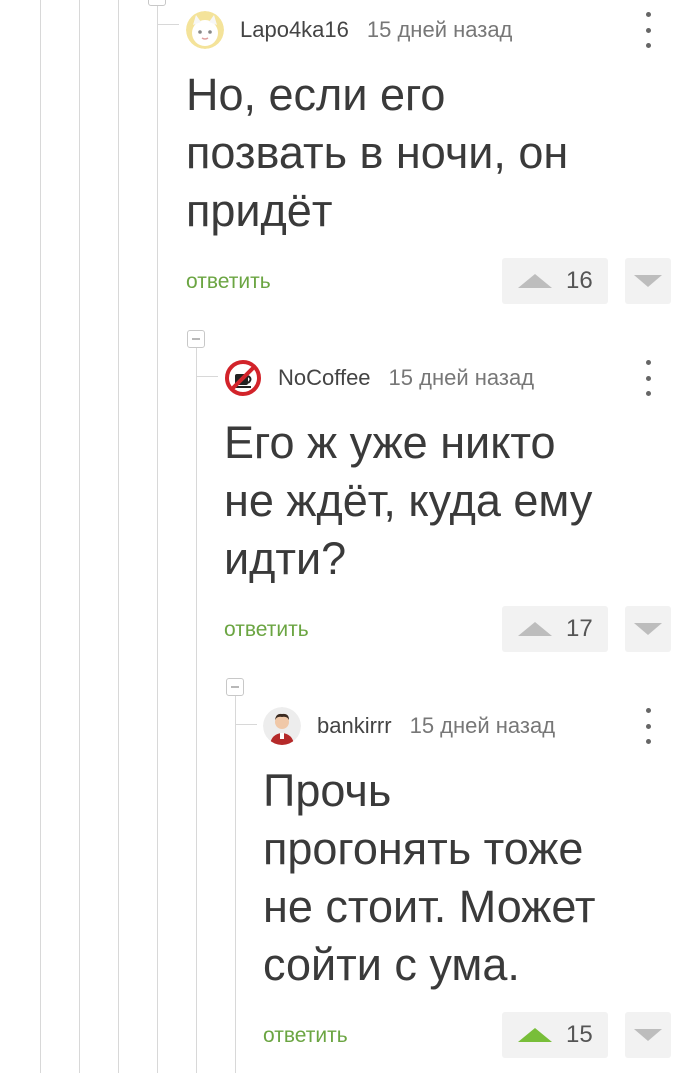  I want to click on comment-line: Прочь, so click(327, 790).